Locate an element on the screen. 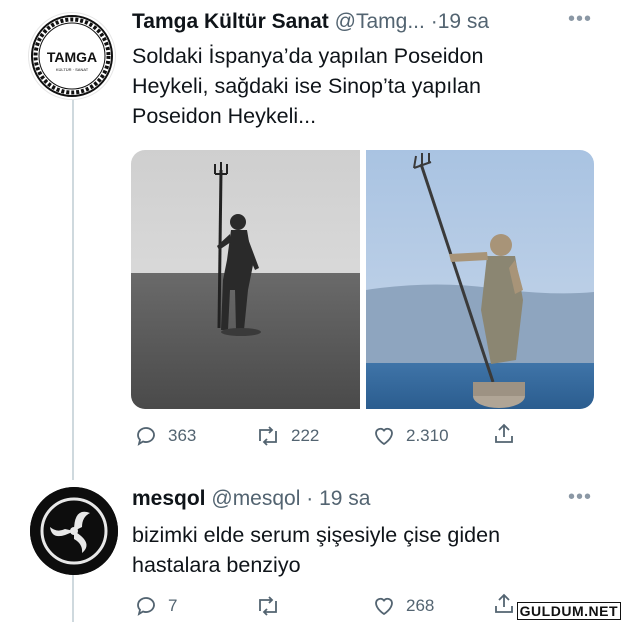 The width and height of the screenshot is (623, 622). like-button: 268 is located at coordinates (403, 606).